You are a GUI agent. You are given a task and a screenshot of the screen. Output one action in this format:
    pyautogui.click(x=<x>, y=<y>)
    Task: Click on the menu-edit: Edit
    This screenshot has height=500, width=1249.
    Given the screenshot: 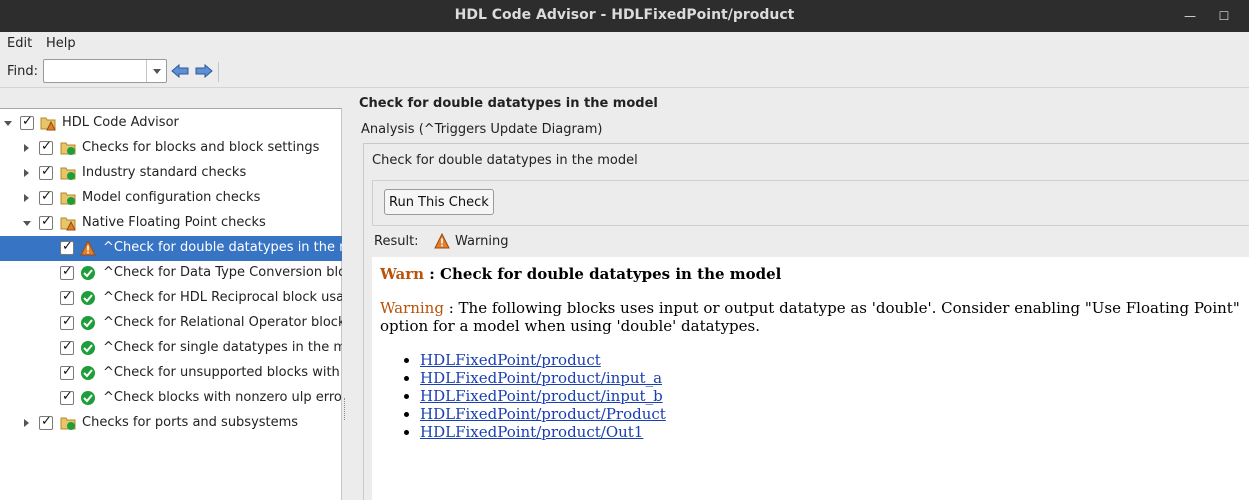 What is the action you would take?
    pyautogui.click(x=19, y=43)
    